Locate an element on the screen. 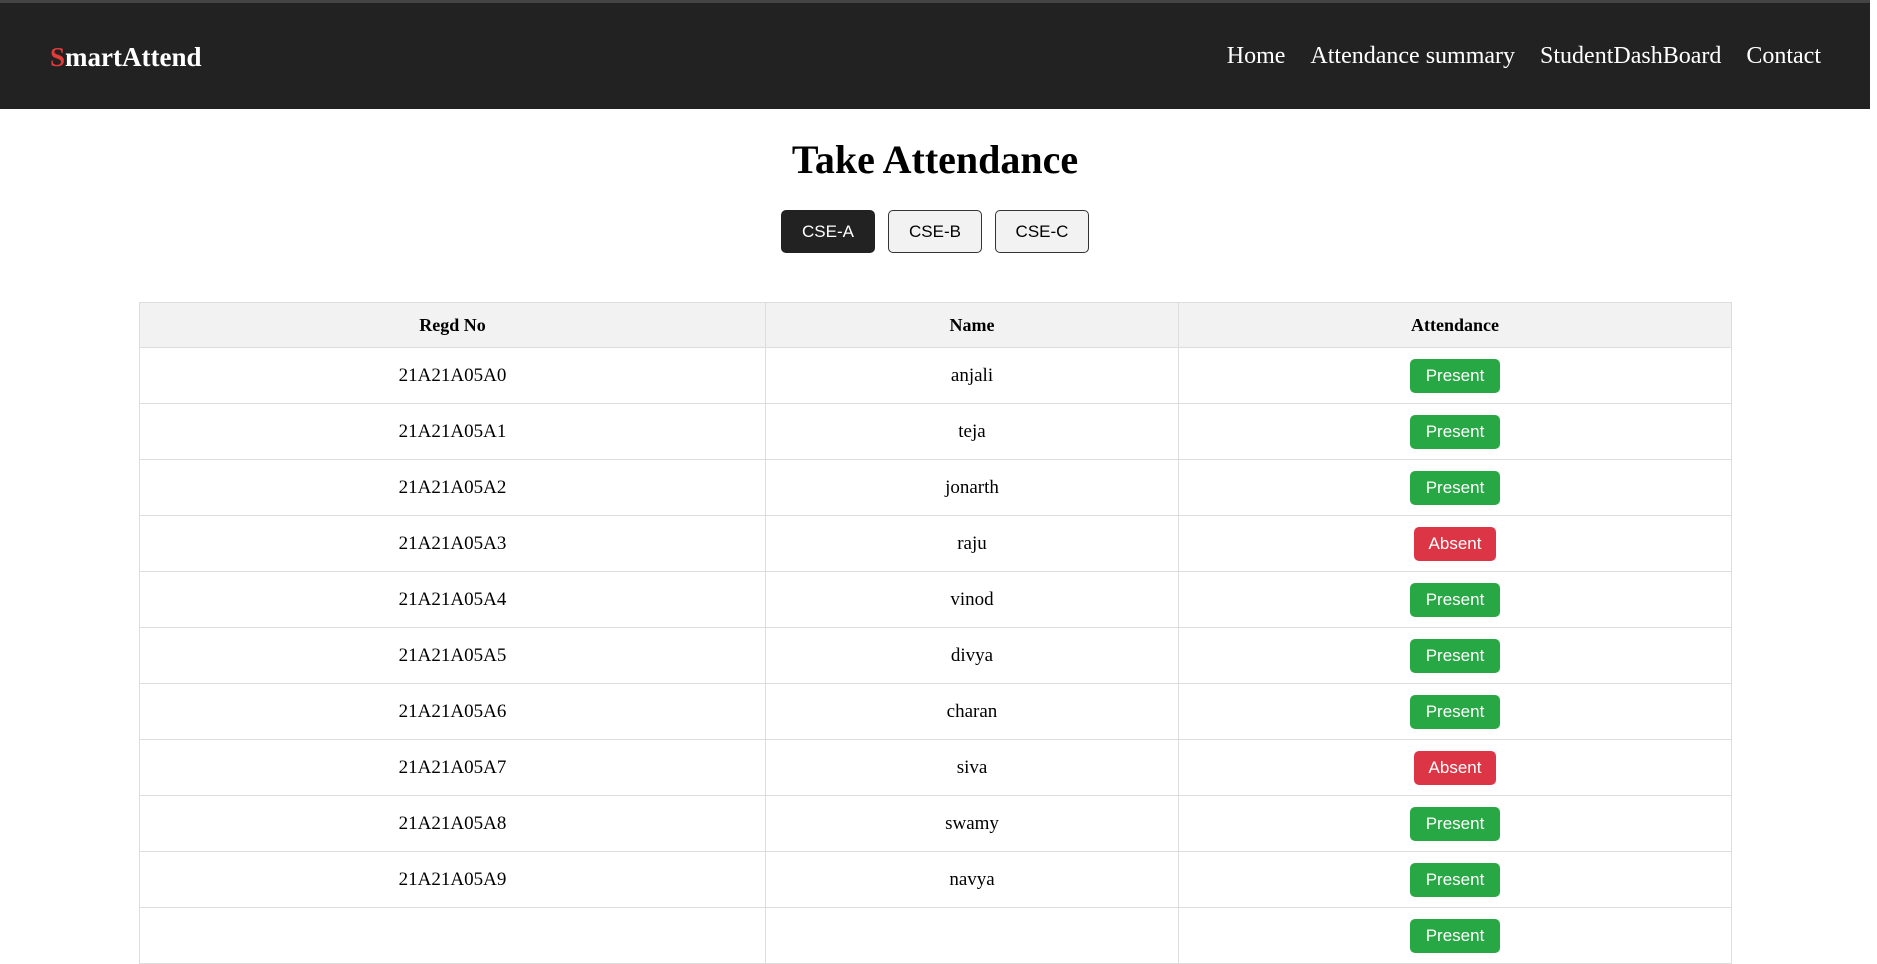 Image resolution: width=1877 pixels, height=964 pixels. table-row: 21A21A05A9 navya Present is located at coordinates (935, 879).